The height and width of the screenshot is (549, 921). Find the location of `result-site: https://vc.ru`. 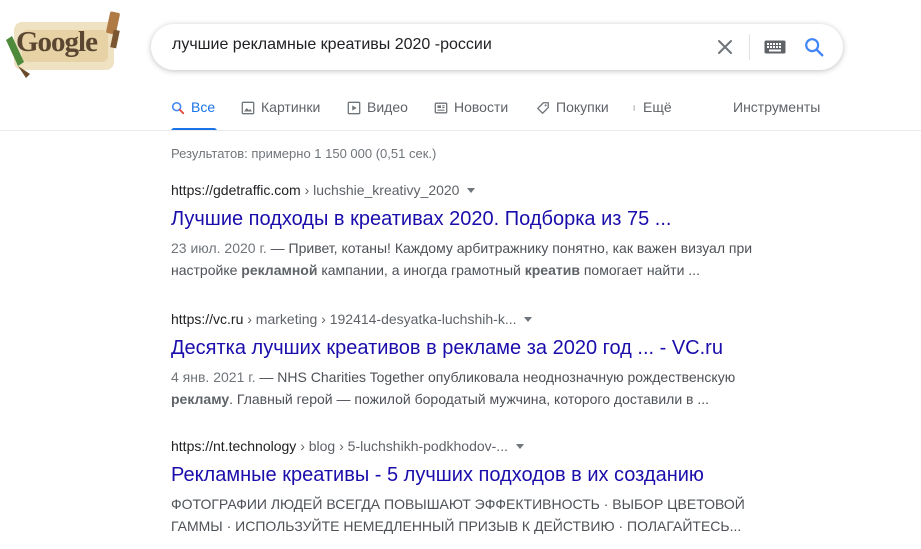

result-site: https://vc.ru is located at coordinates (207, 319).